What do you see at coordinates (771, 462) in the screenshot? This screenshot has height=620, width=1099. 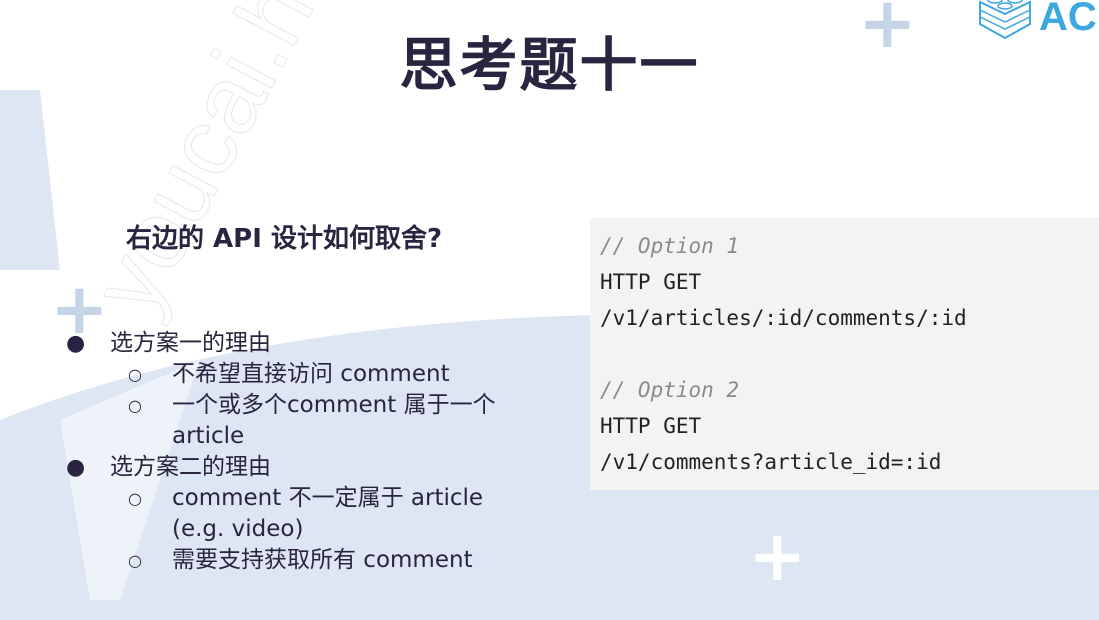 I see `code-line: /v1/comments?article_id=:id` at bounding box center [771, 462].